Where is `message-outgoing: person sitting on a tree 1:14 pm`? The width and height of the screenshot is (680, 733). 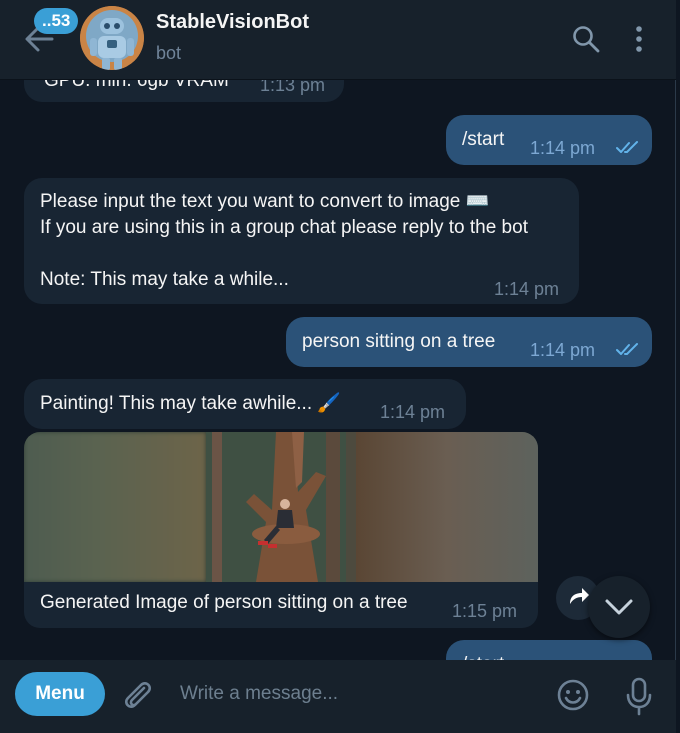 message-outgoing: person sitting on a tree 1:14 pm is located at coordinates (469, 342).